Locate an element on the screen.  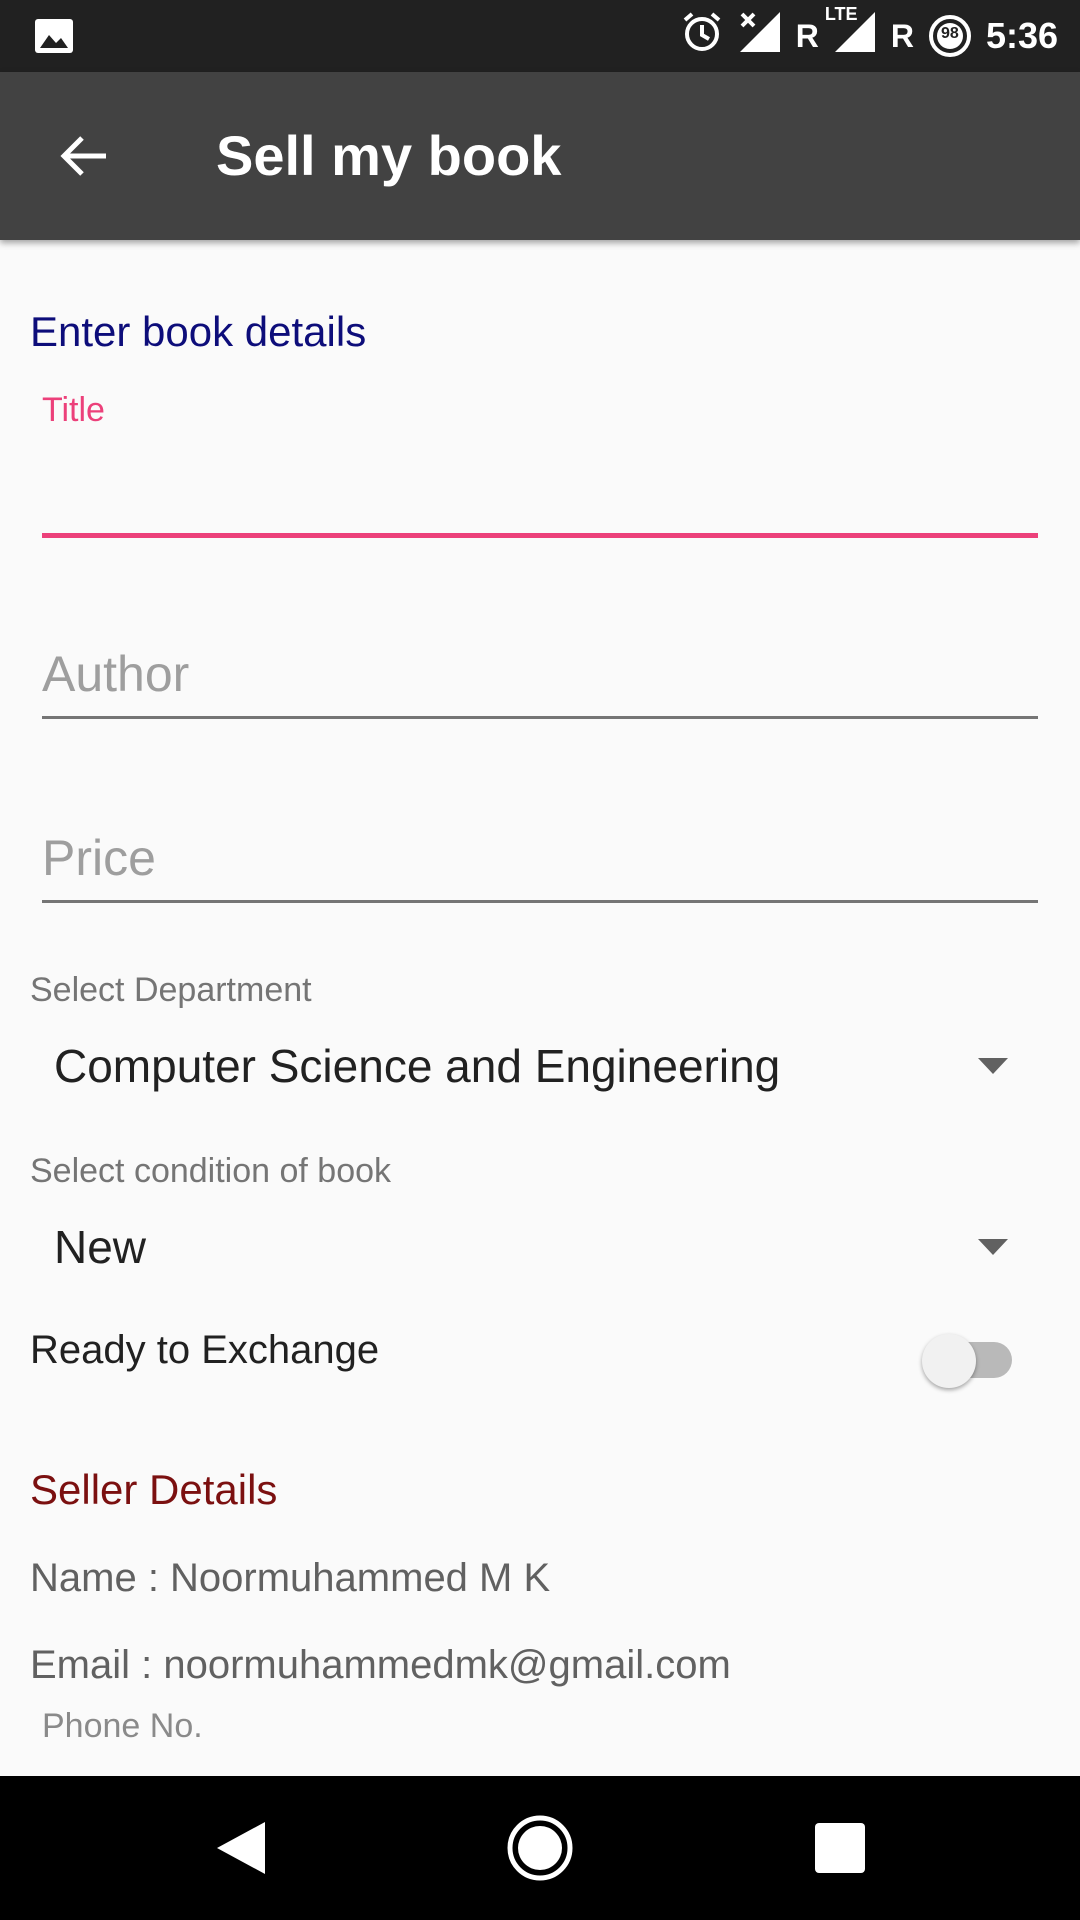
battery-level: 98 is located at coordinates (950, 33).